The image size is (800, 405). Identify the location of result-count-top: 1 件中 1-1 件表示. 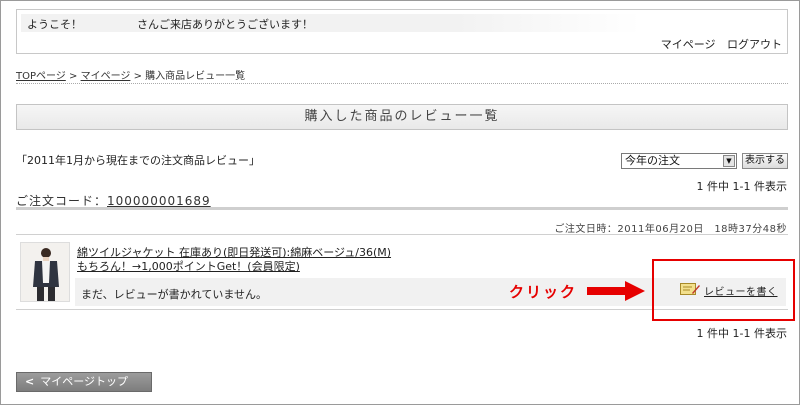
(741, 186).